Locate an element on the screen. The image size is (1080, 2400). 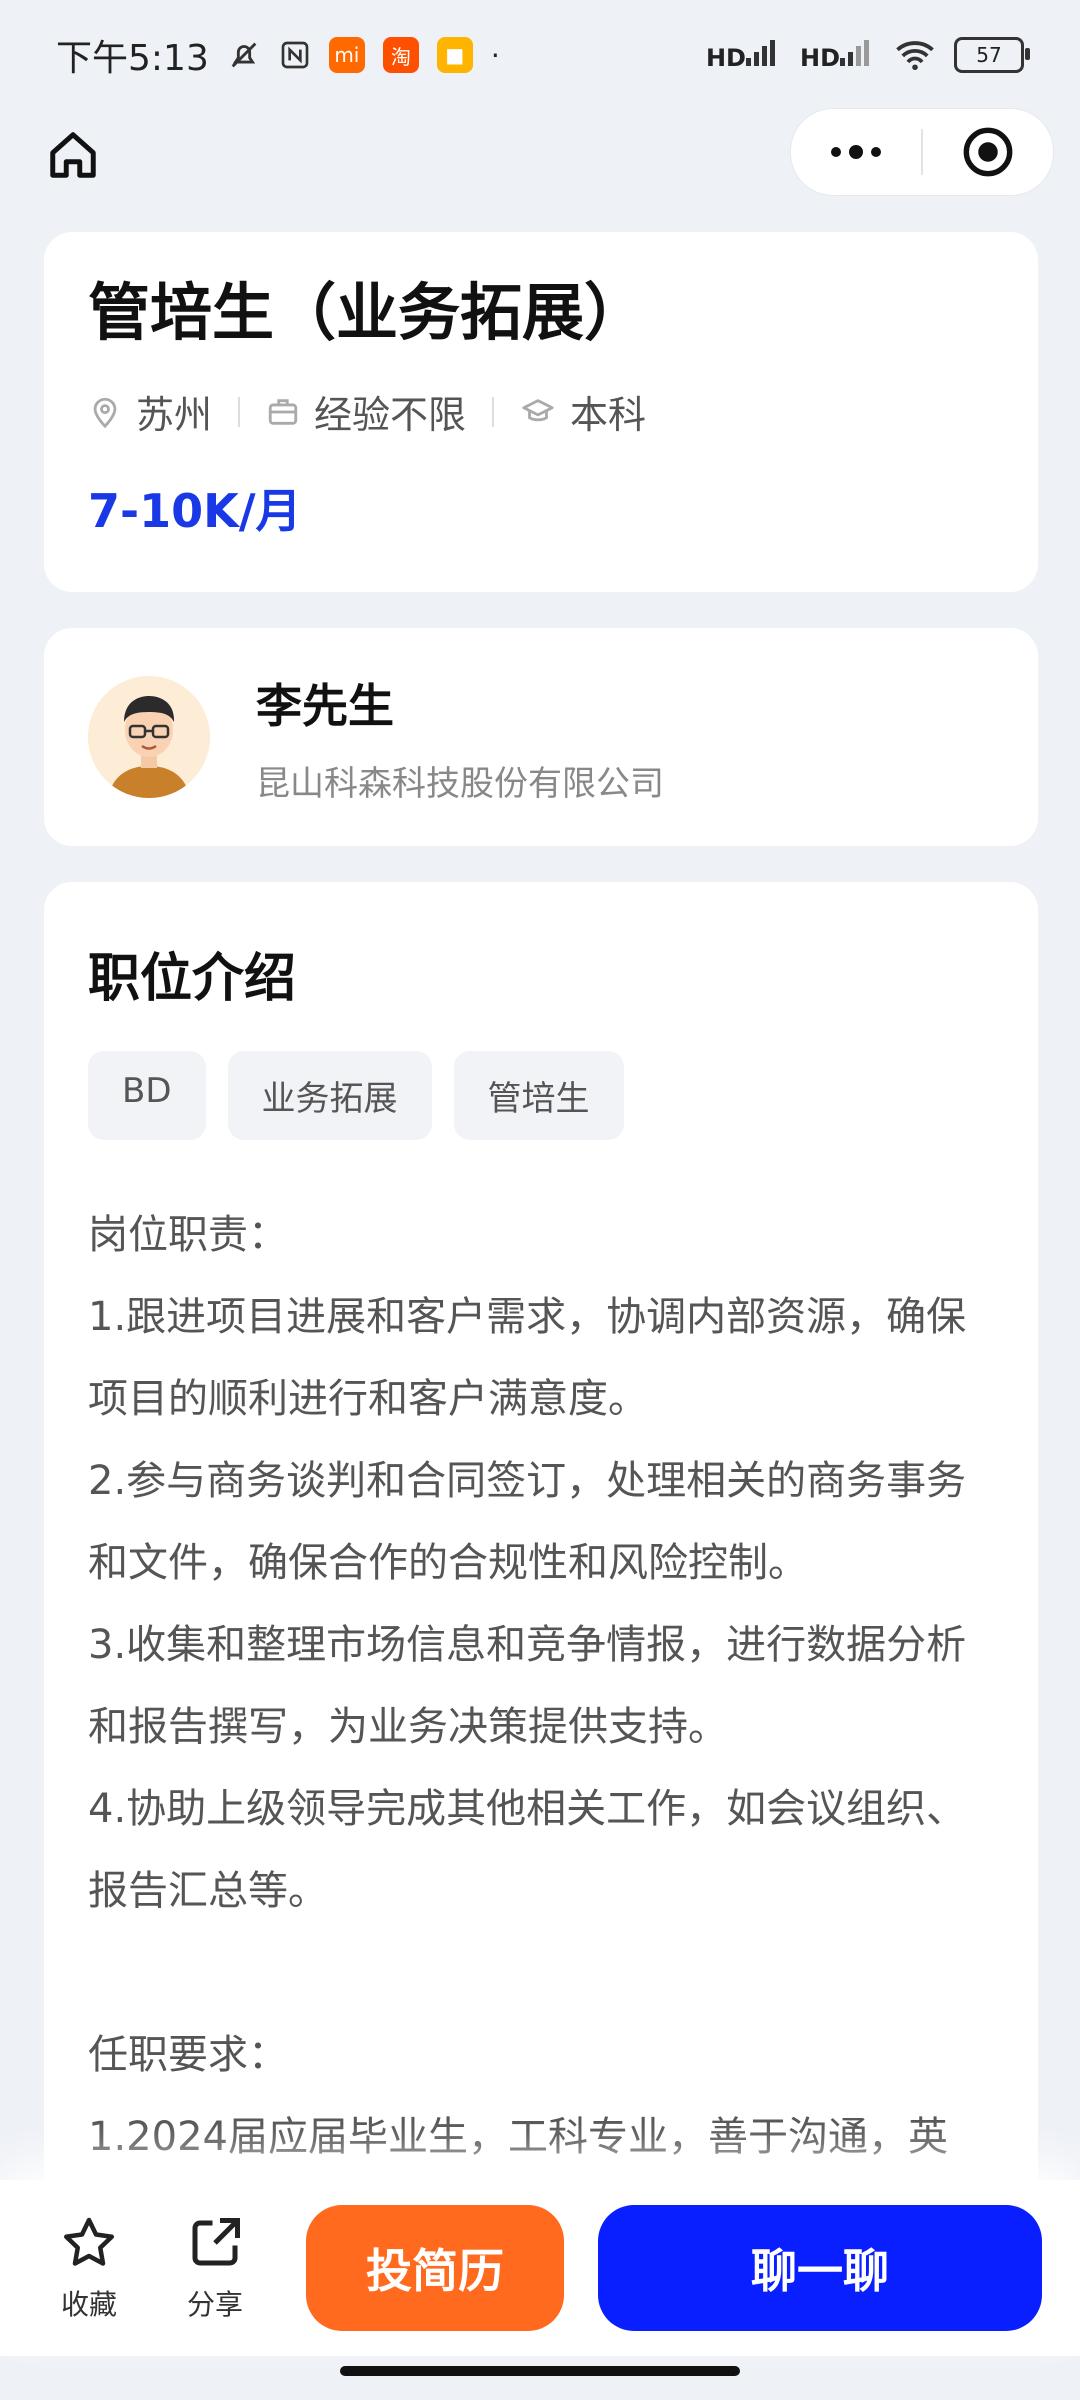
description-line: 和文件，确保合作的合规性和风险控制。 is located at coordinates (448, 1563).